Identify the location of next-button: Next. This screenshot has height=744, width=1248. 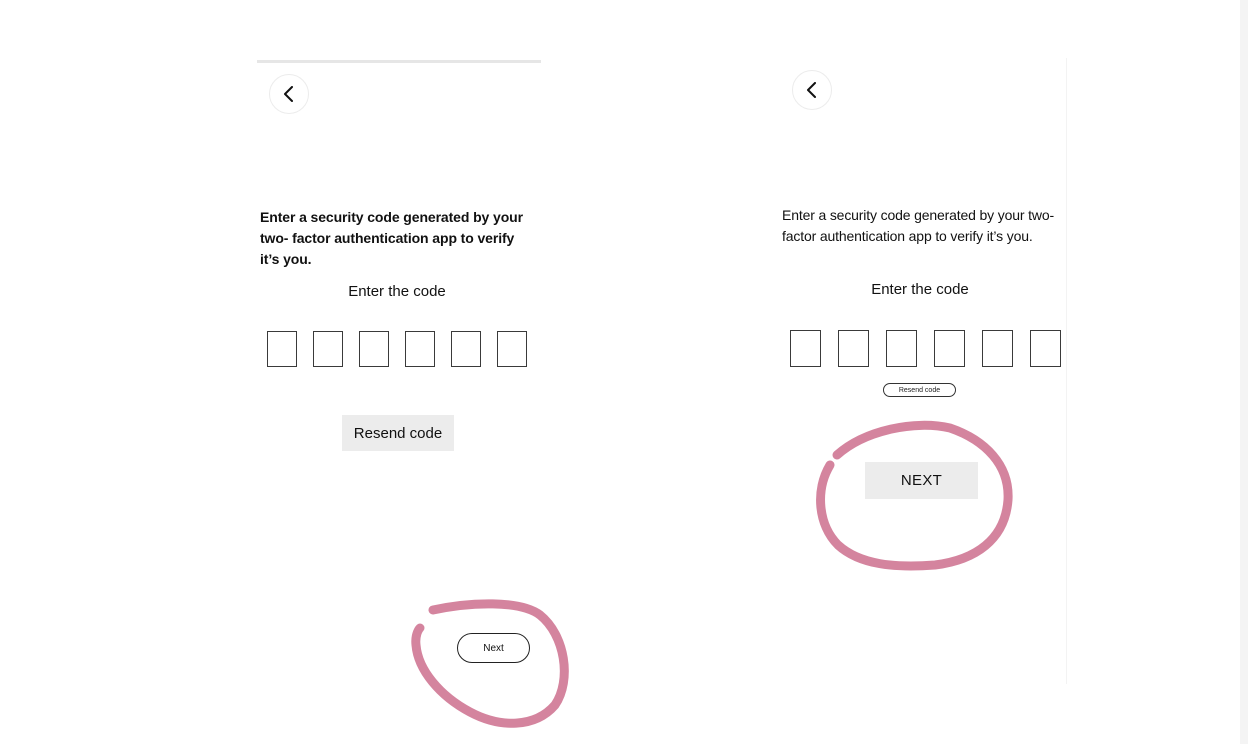
(493, 648).